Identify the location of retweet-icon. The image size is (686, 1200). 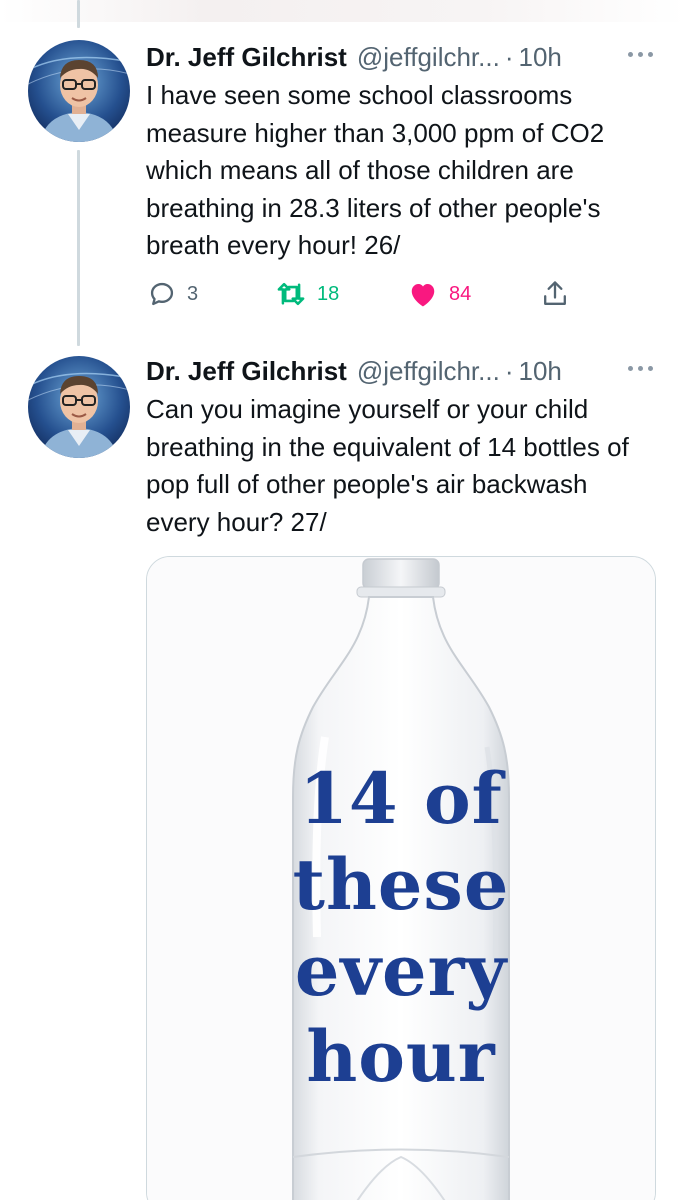
(291, 294).